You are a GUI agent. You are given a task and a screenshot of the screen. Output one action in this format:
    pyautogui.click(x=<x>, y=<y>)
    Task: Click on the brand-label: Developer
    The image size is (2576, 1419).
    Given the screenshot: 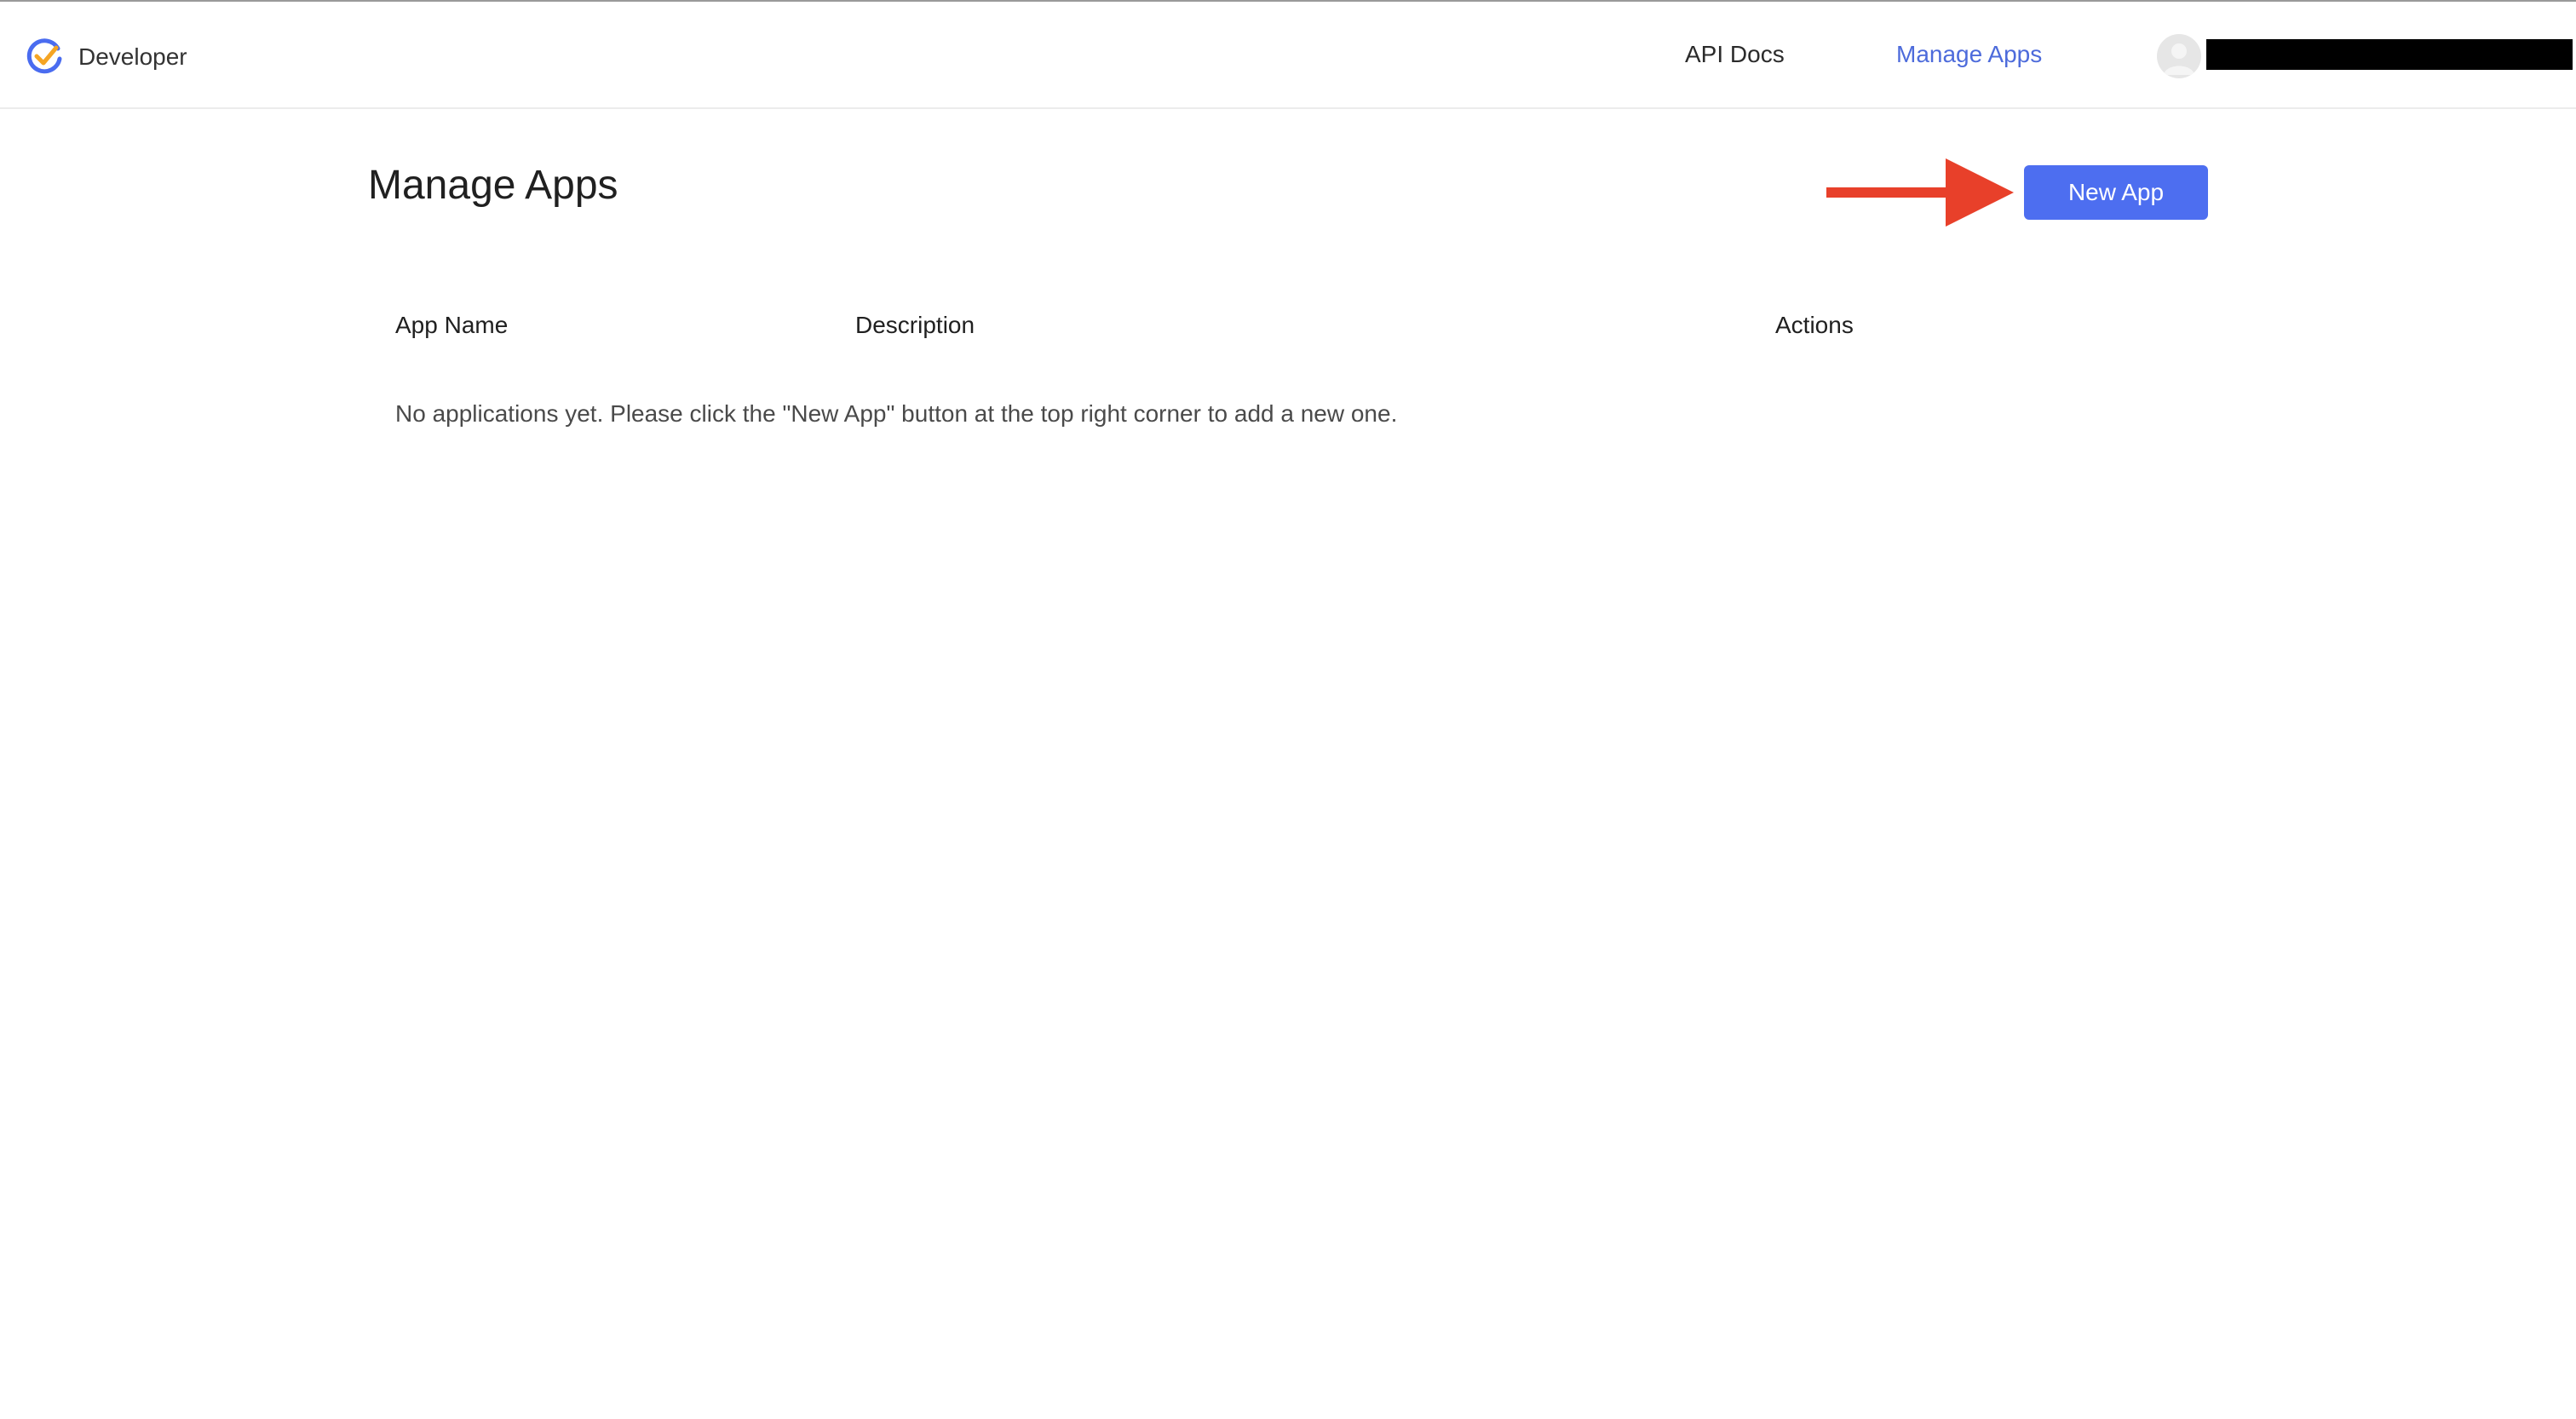 What is the action you would take?
    pyautogui.click(x=133, y=57)
    